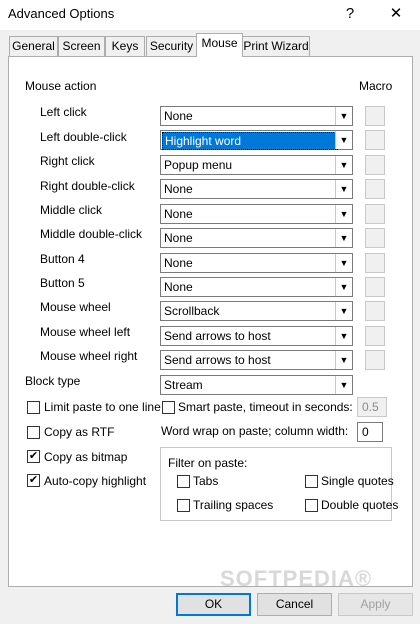 This screenshot has width=420, height=624. I want to click on tab-general: General, so click(33, 46).